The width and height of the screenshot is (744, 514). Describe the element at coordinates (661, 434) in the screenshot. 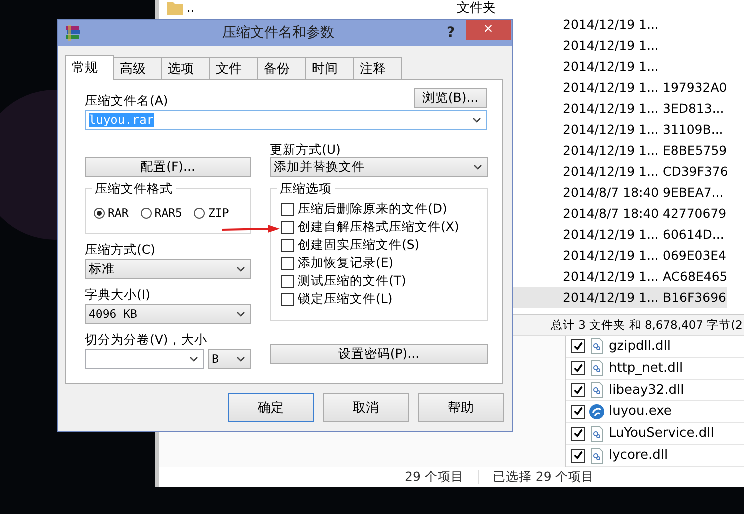

I see `file-name: LuYouService.dll` at that location.